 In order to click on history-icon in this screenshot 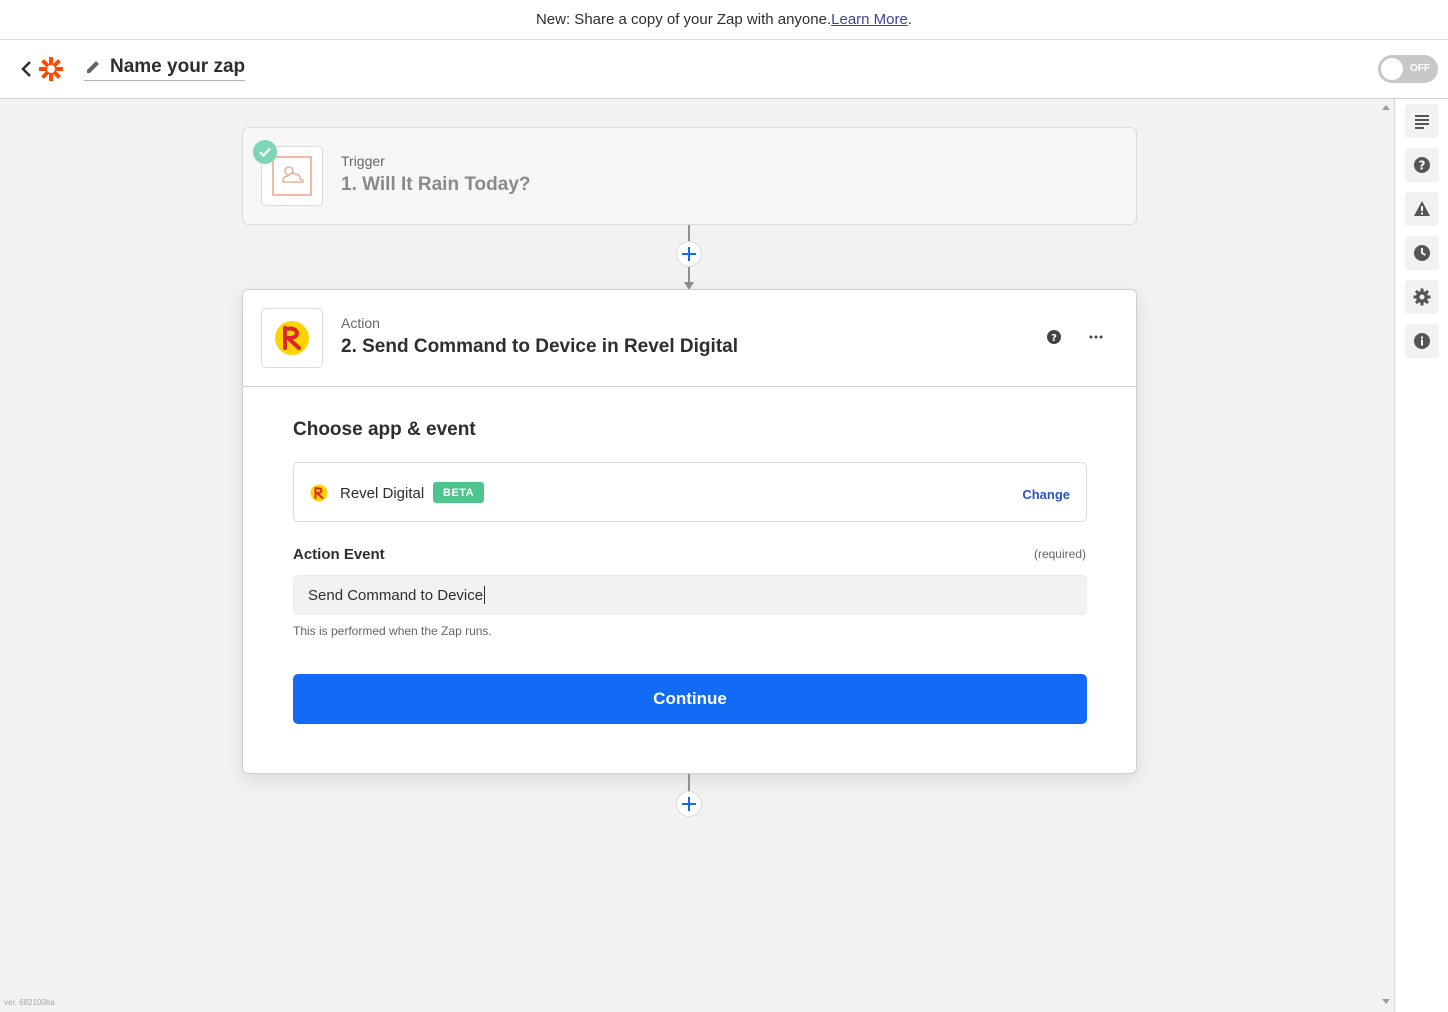, I will do `click(1422, 253)`.